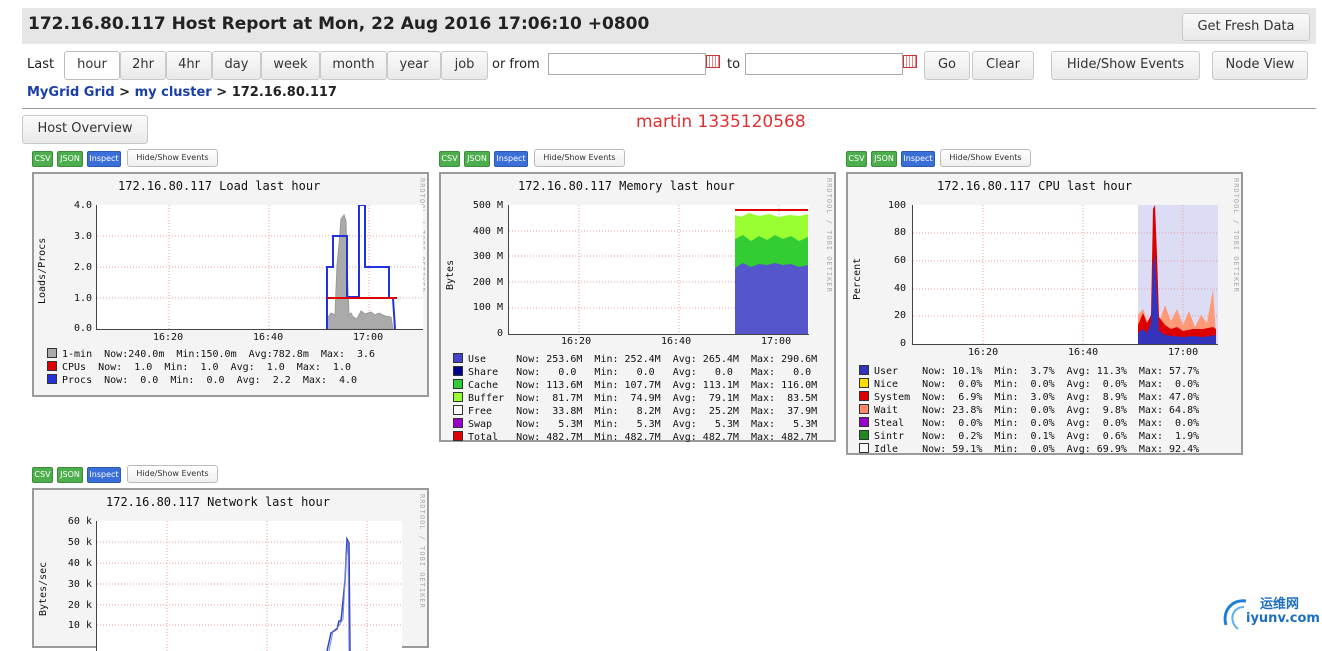 The height and width of the screenshot is (651, 1322). I want to click on graph-title: 172.16.80.117 Memory last hour, so click(626, 186).